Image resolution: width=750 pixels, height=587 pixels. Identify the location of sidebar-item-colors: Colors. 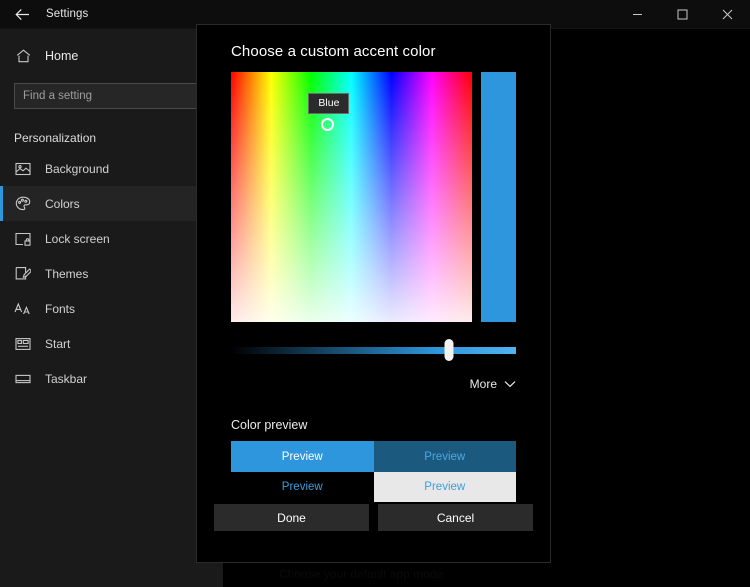
(111, 203).